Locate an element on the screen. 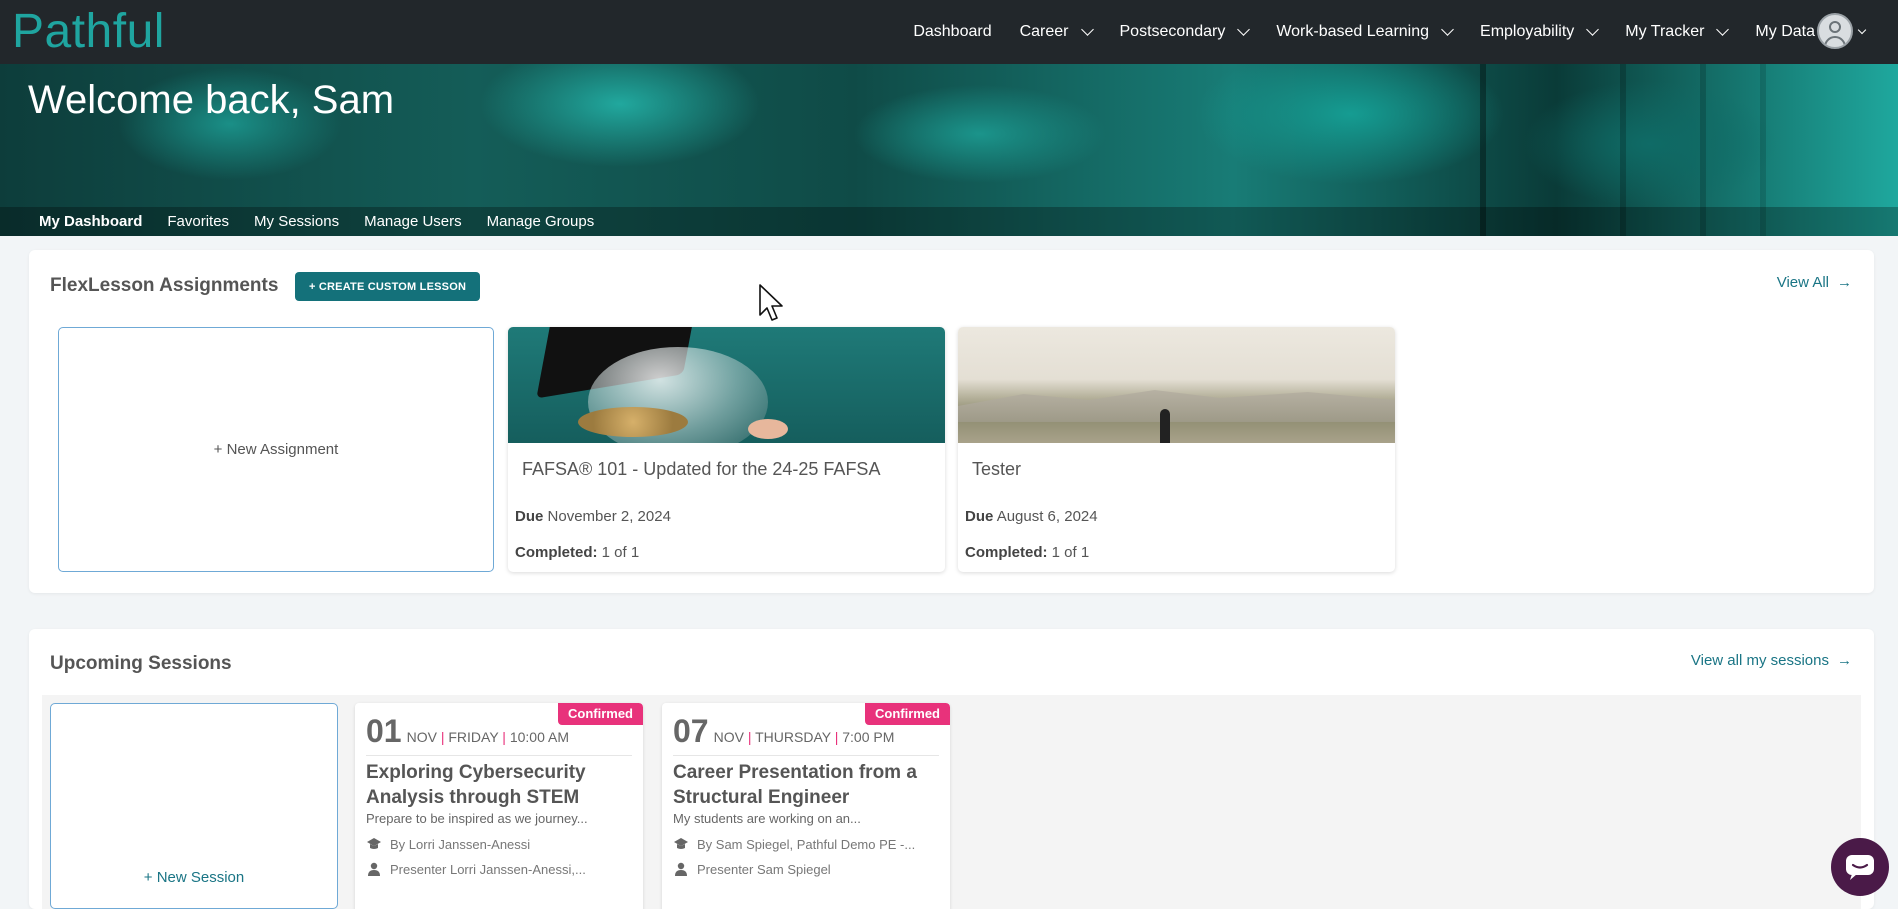 The image size is (1898, 909). new-assignment-card: + New Assignment is located at coordinates (276, 449).